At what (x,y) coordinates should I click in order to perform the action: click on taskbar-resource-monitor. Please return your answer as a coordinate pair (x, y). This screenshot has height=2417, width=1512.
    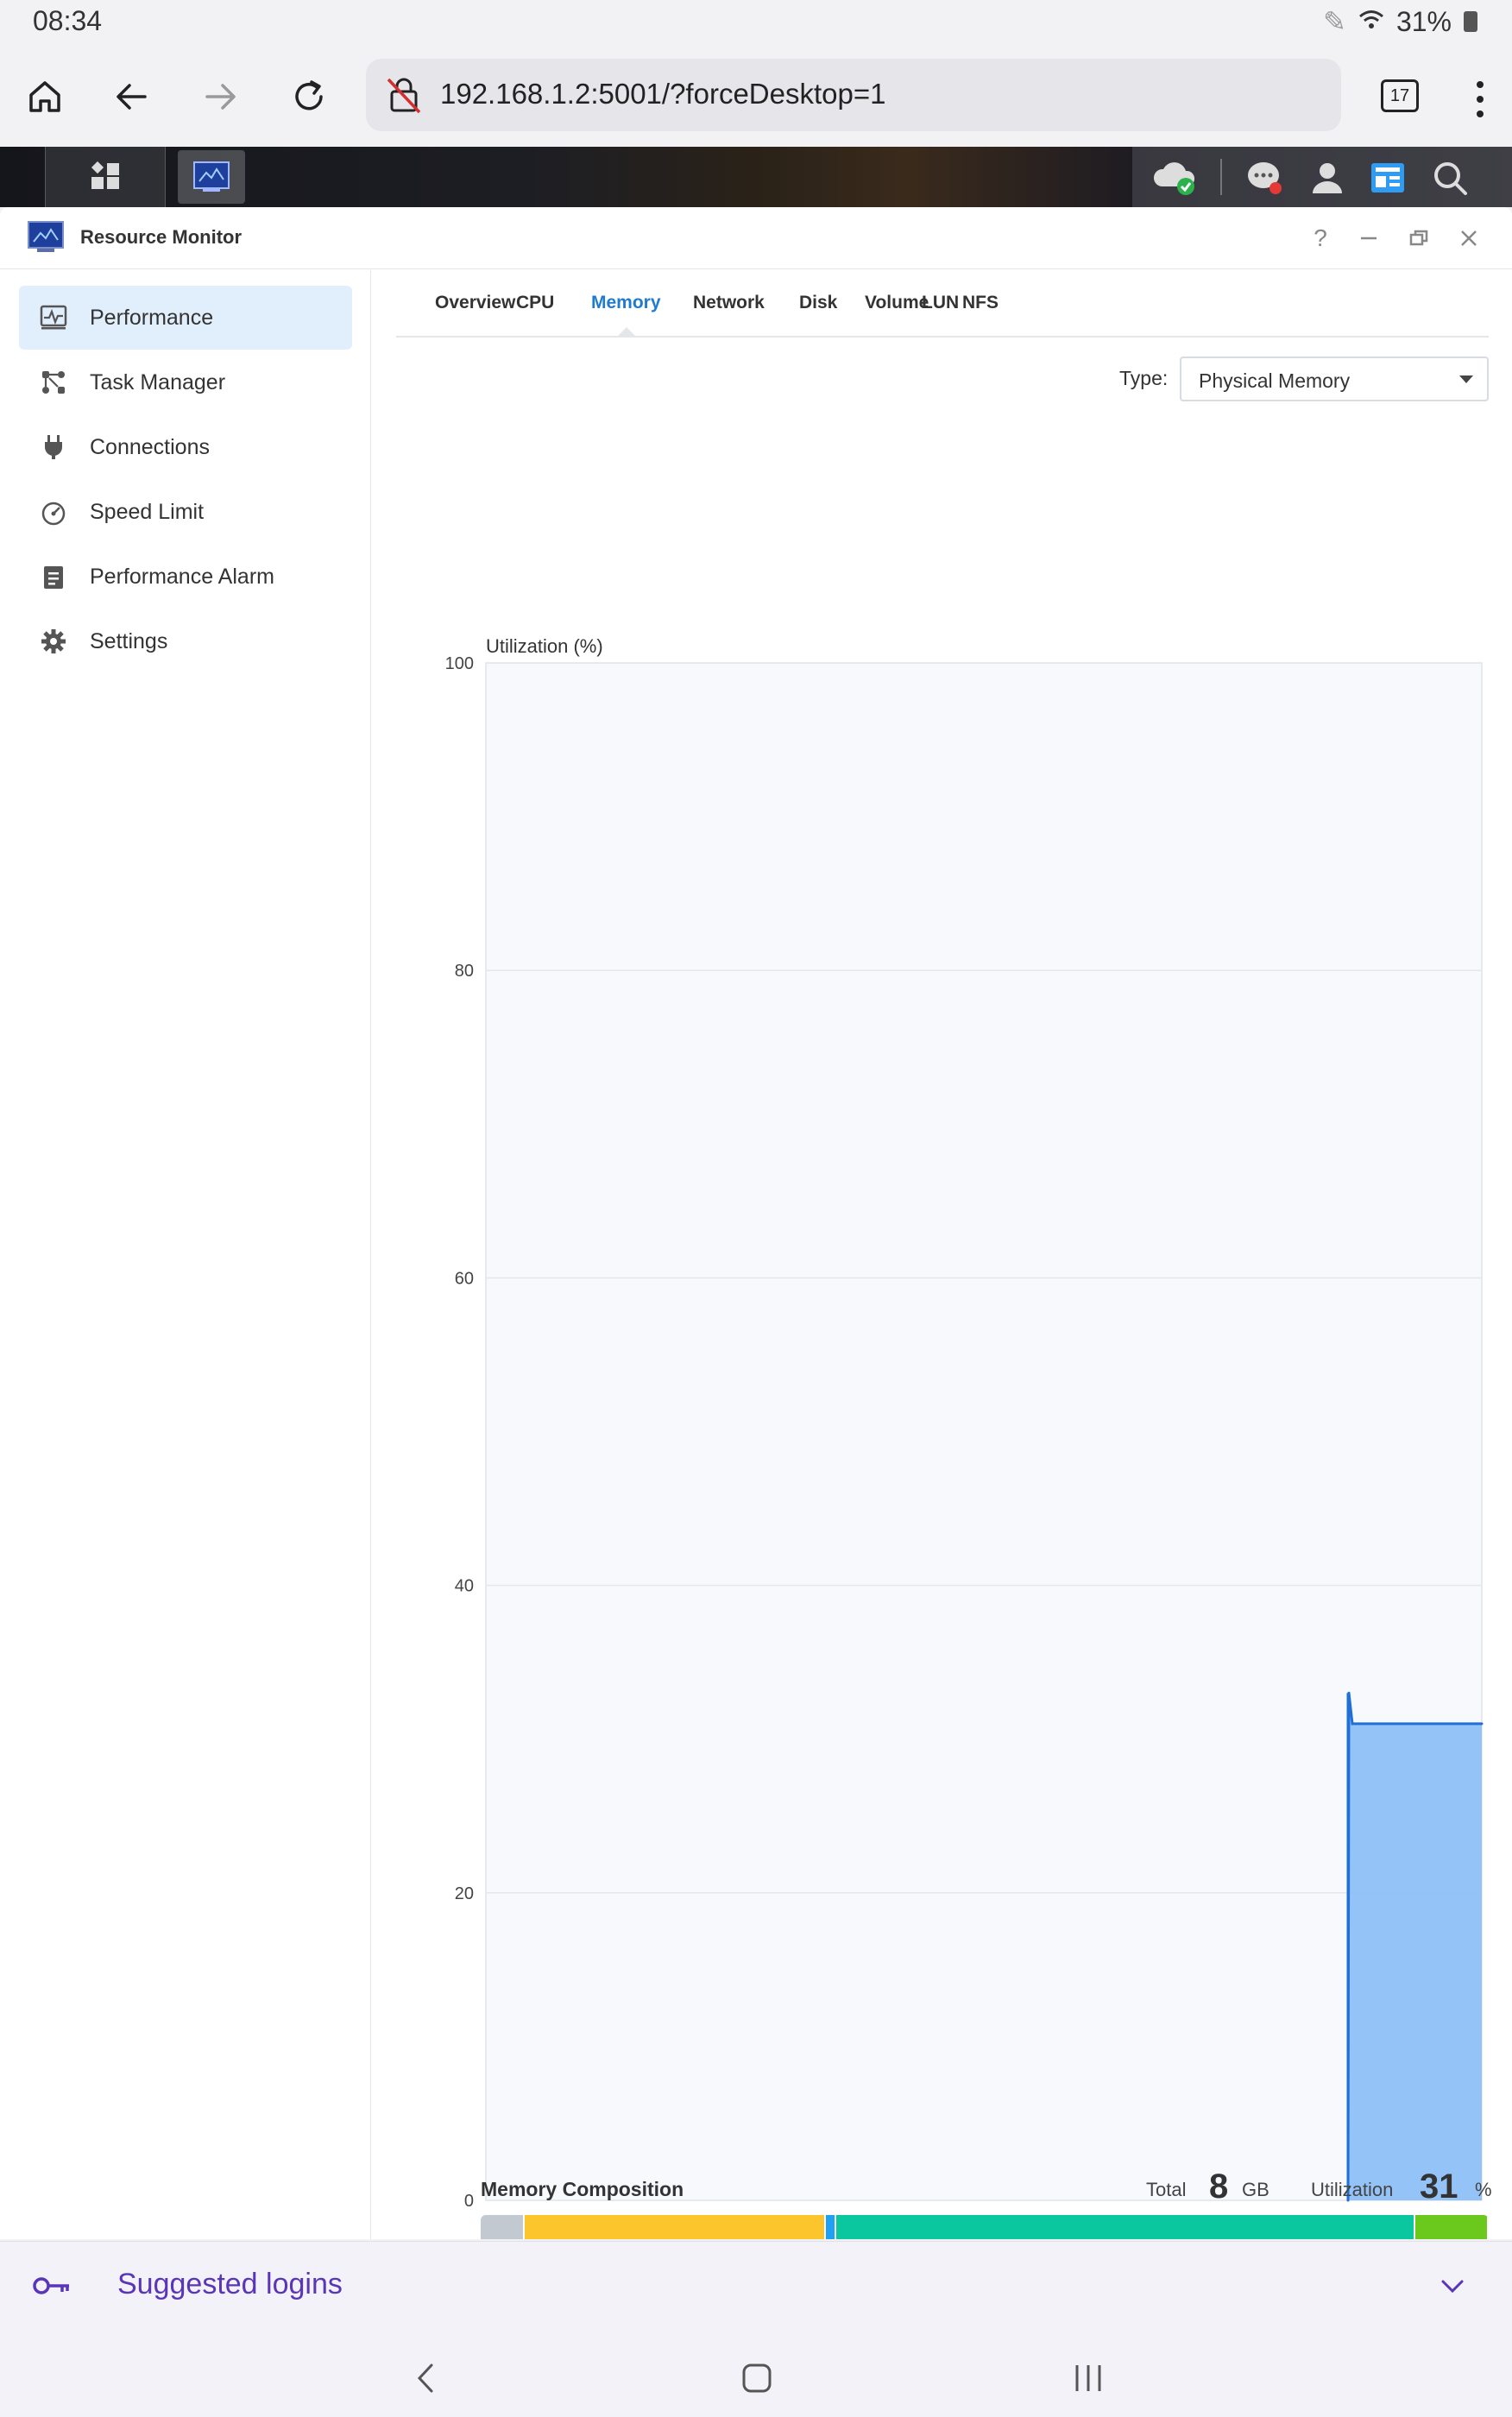
    Looking at the image, I should click on (211, 177).